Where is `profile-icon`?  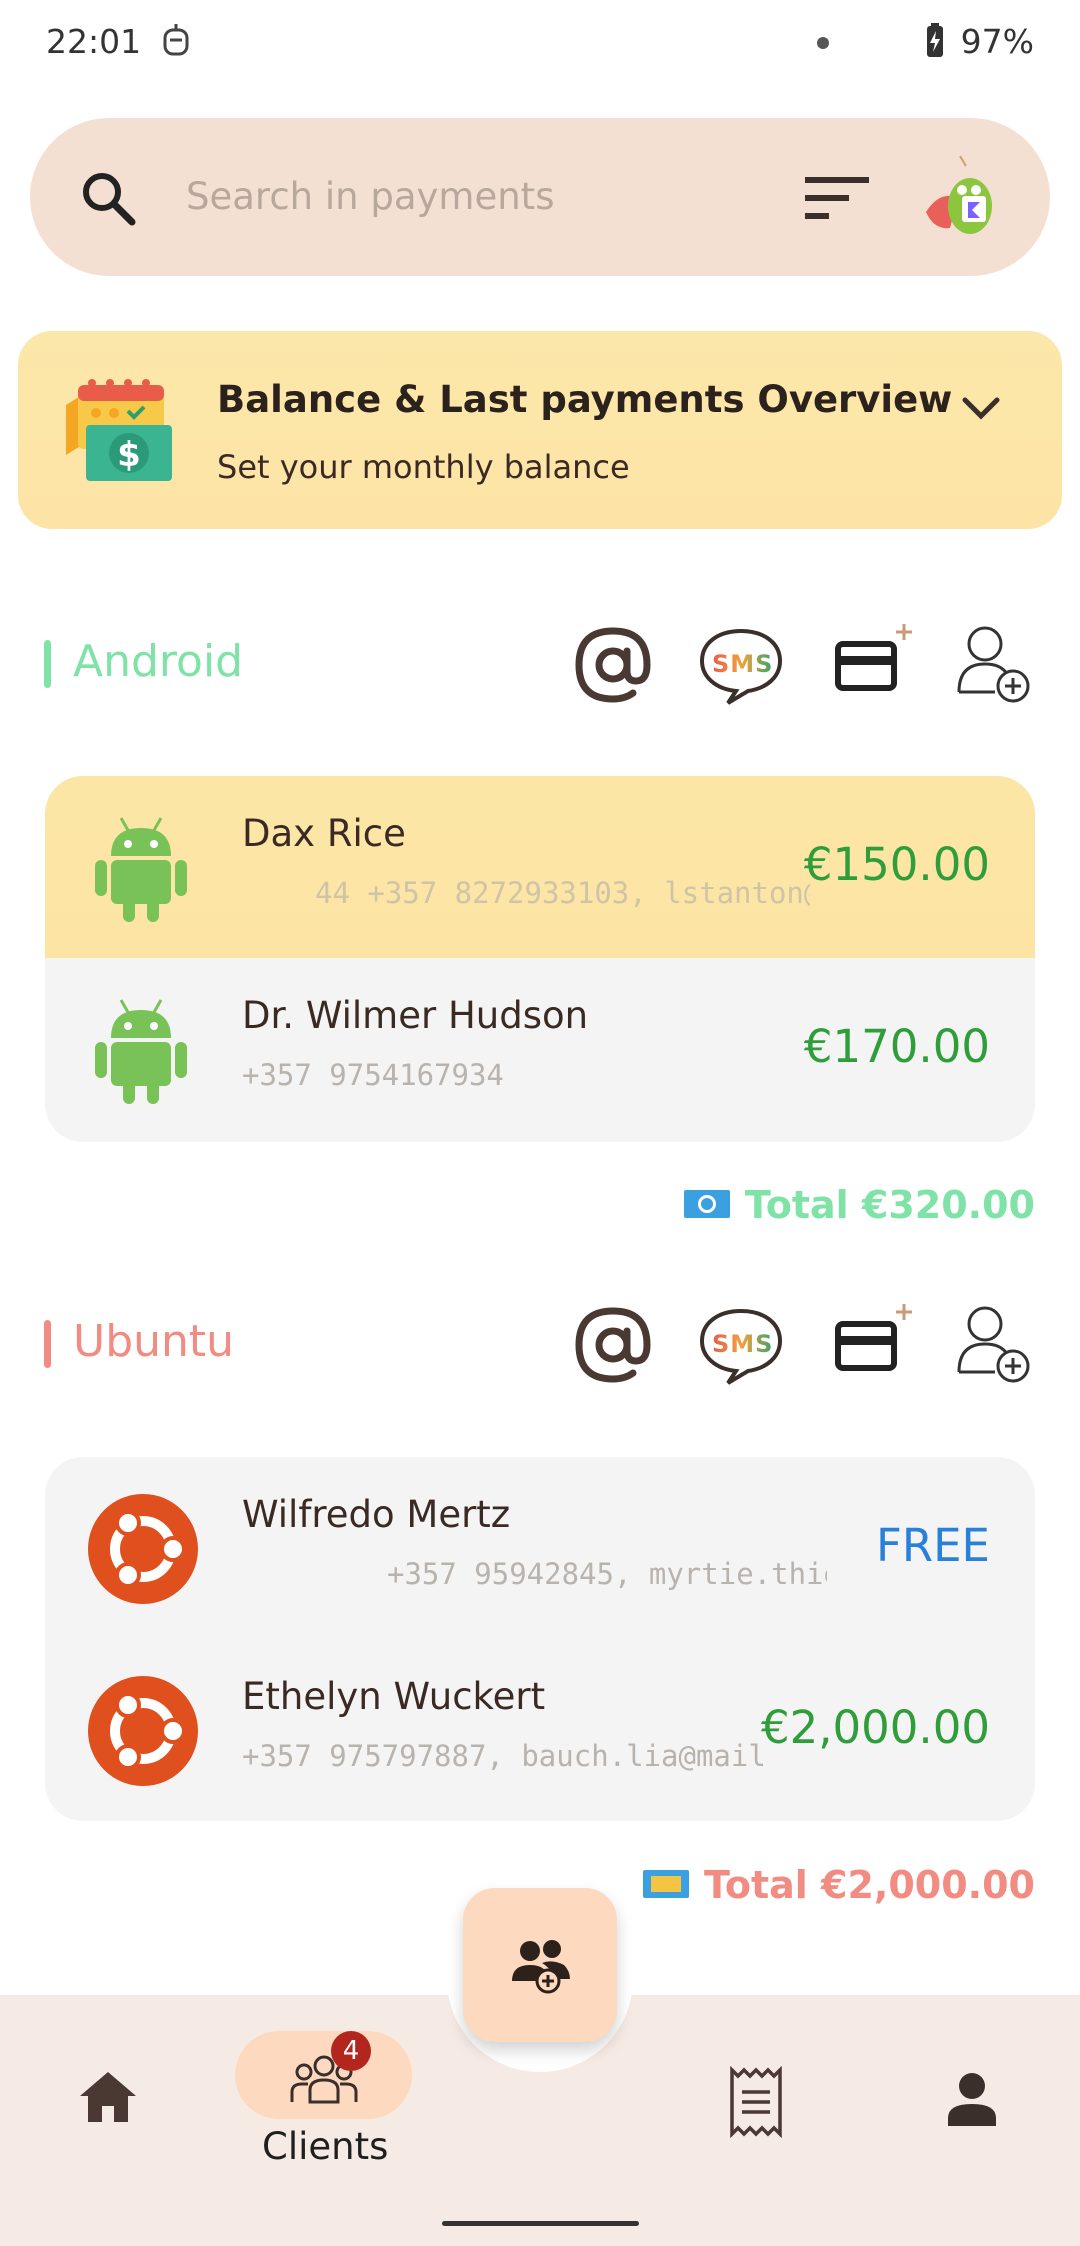
profile-icon is located at coordinates (972, 2099).